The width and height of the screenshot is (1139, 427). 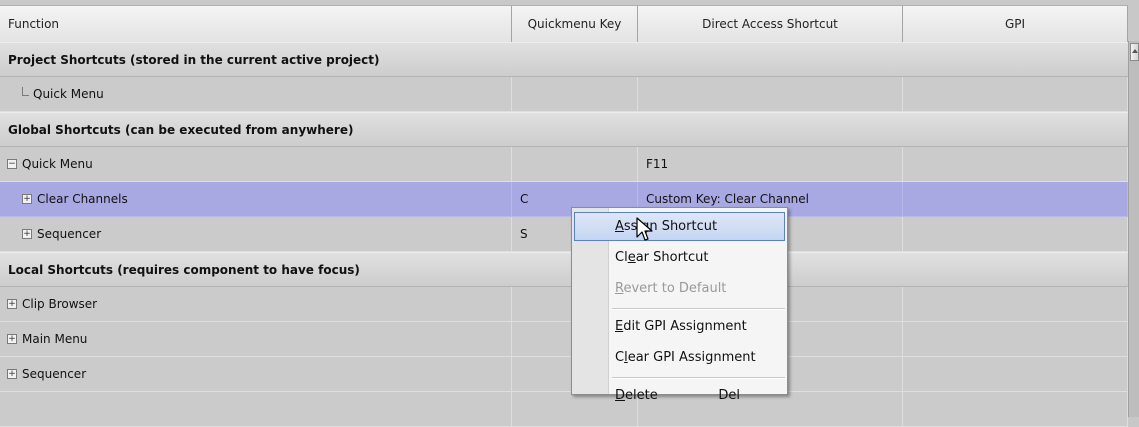 I want to click on function-label: Clear Channels, so click(x=82, y=199).